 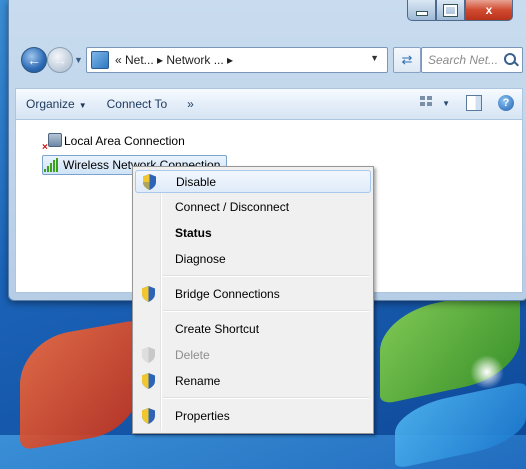 I want to click on menu-item-label: Properties, so click(x=202, y=416).